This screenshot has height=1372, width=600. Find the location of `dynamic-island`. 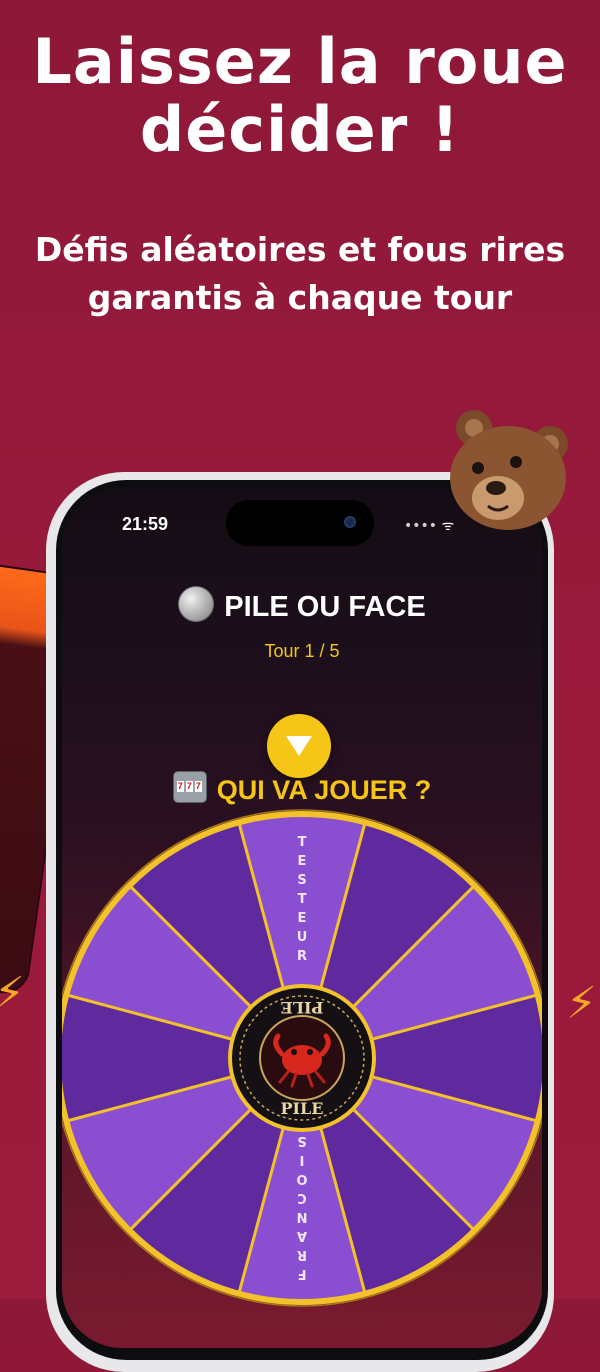

dynamic-island is located at coordinates (300, 523).